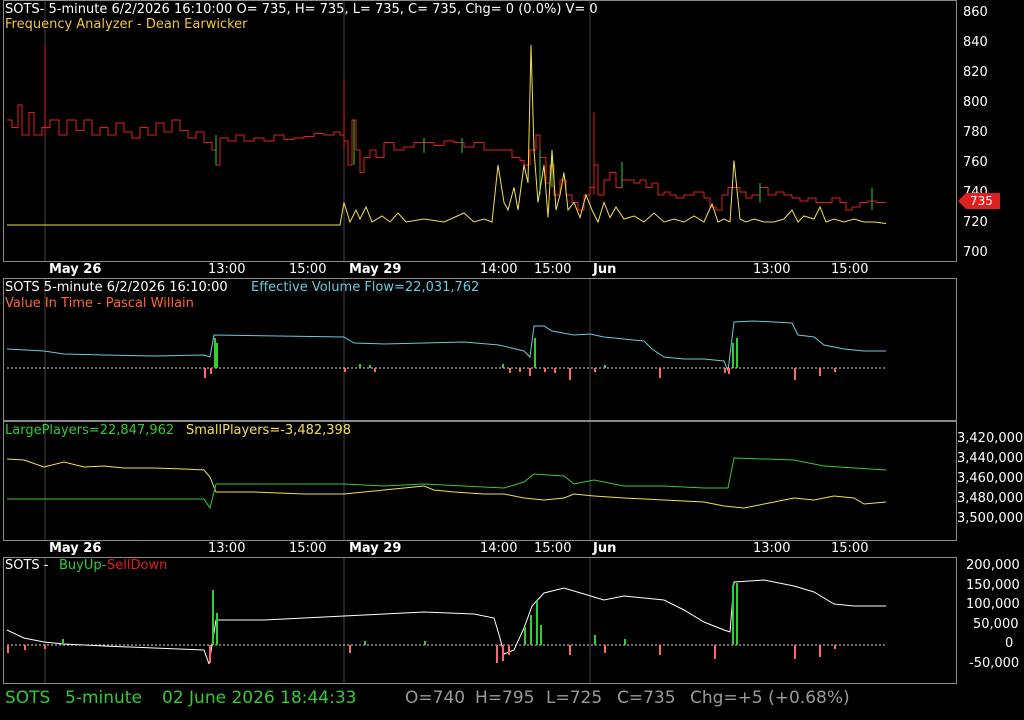 This screenshot has height=720, width=1024. What do you see at coordinates (574, 698) in the screenshot?
I see `status-low: L=725` at bounding box center [574, 698].